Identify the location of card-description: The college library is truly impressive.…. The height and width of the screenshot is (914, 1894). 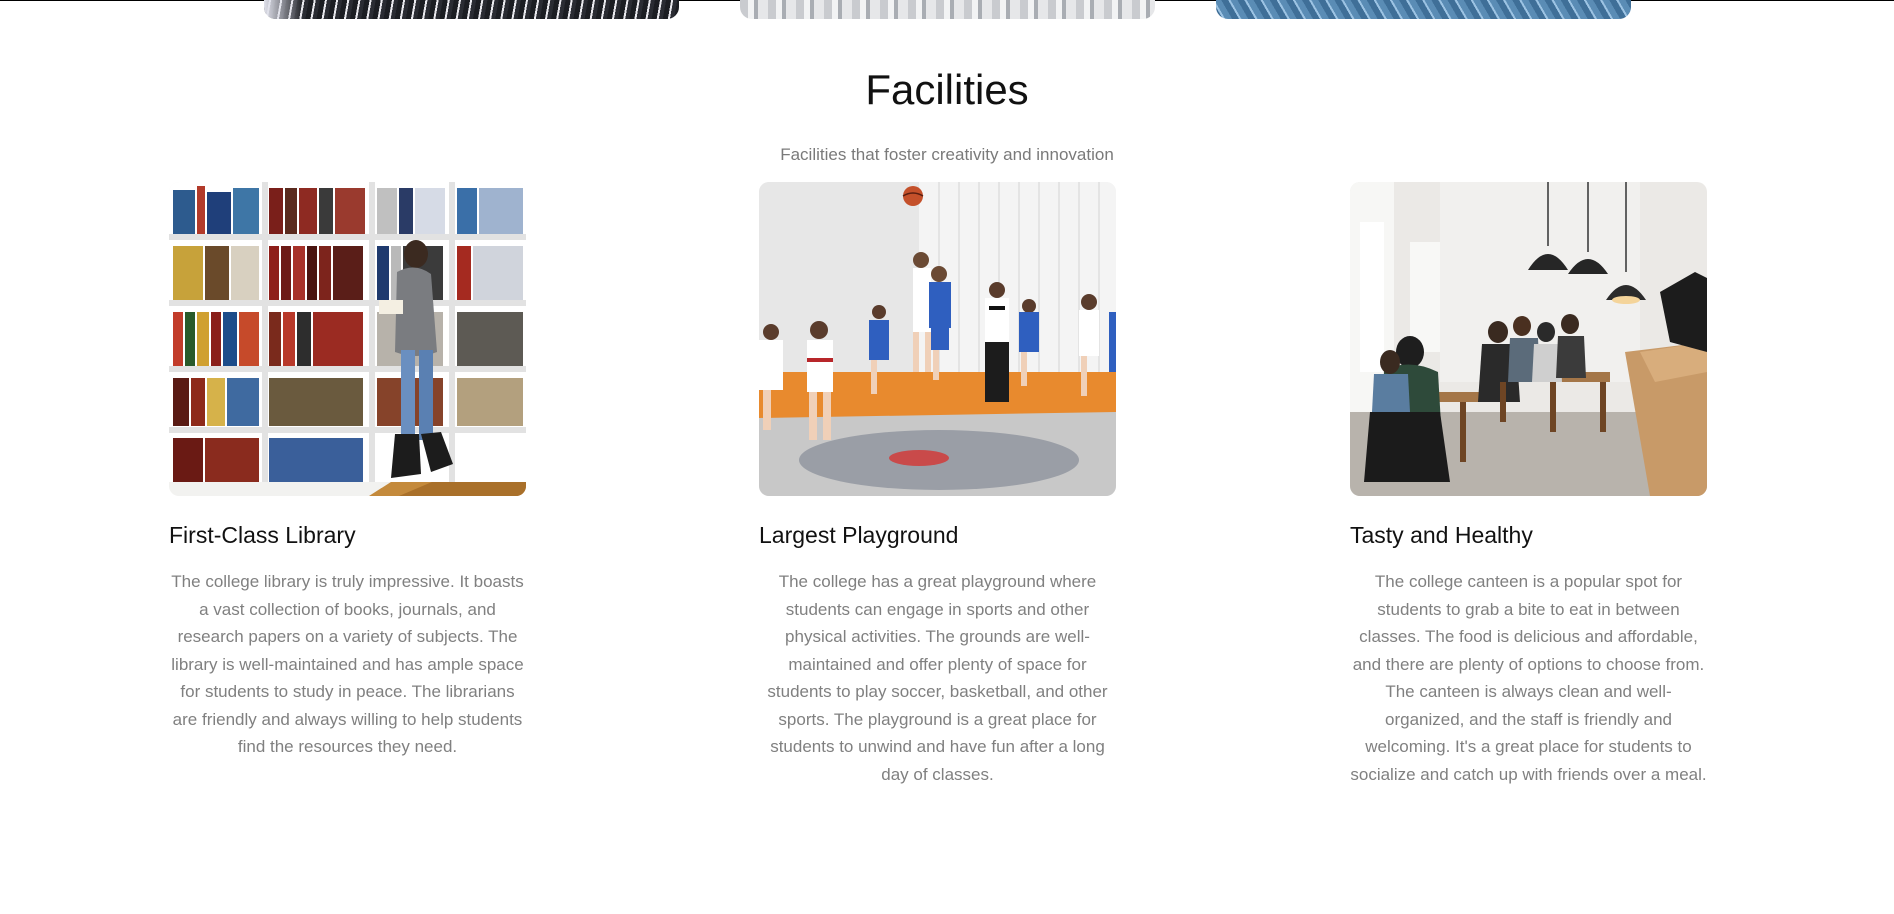
(347, 664).